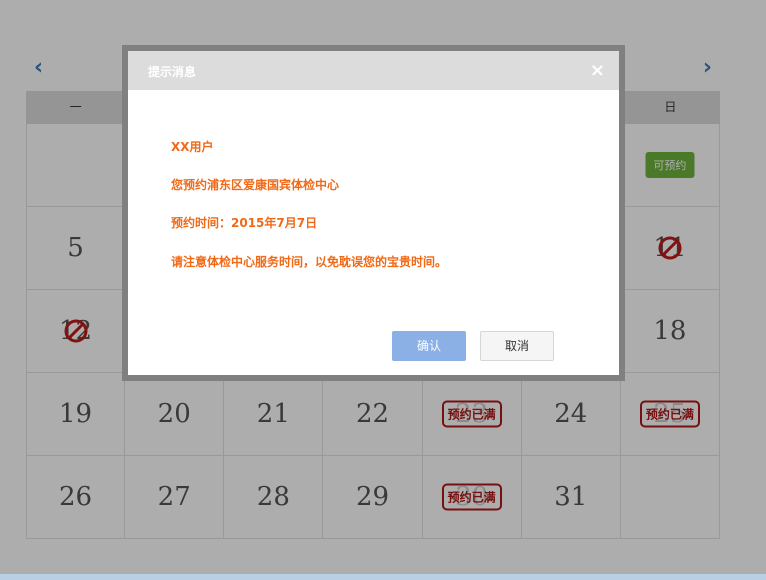 This screenshot has width=766, height=580. Describe the element at coordinates (244, 223) in the screenshot. I see `message-time: 预约时间：2015年7月7日` at that location.